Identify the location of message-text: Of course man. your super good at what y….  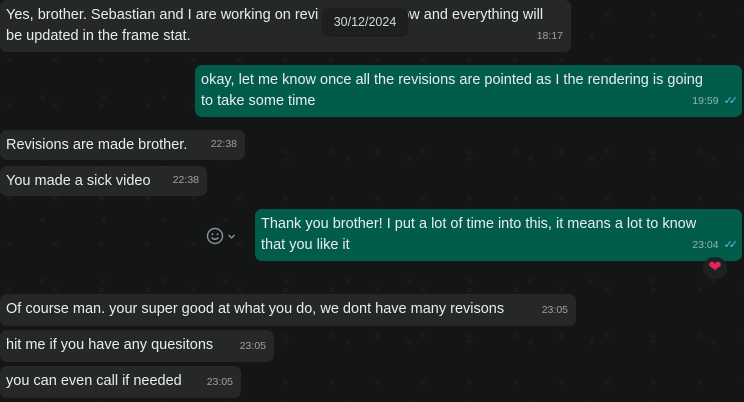
(255, 309).